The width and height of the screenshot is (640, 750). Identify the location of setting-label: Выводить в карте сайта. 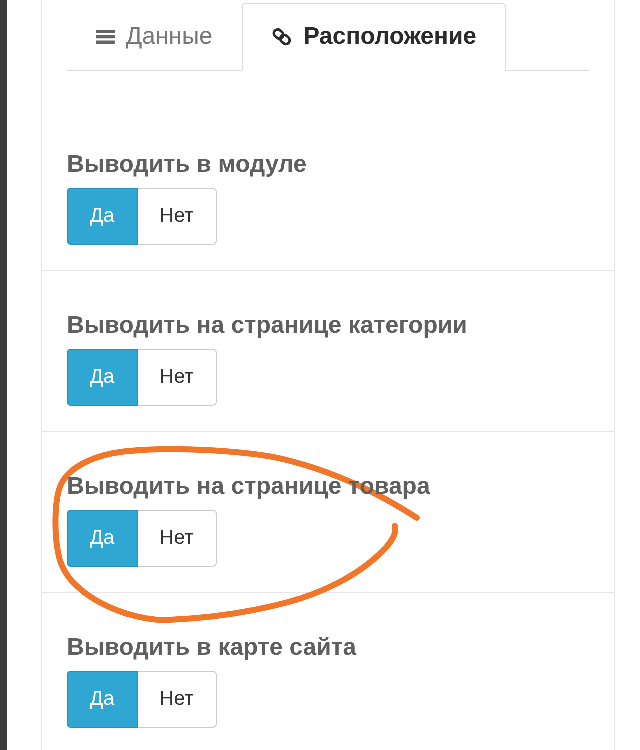
(212, 648).